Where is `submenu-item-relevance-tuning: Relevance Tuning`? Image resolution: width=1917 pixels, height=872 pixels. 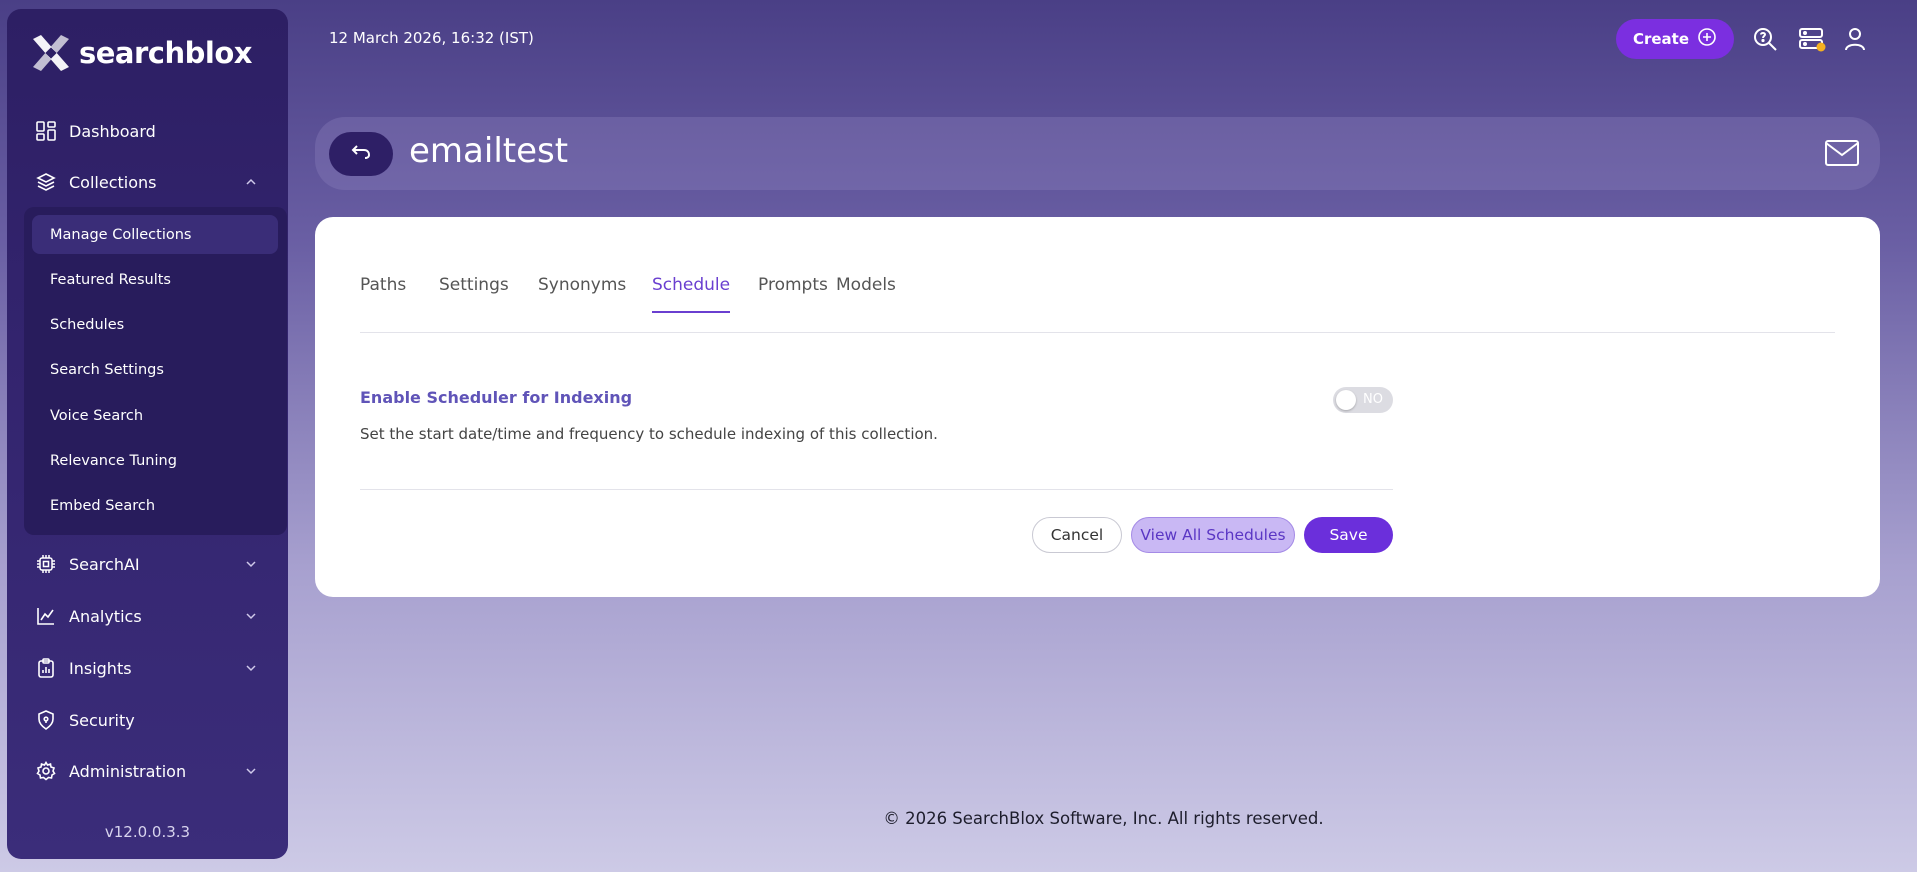 submenu-item-relevance-tuning: Relevance Tuning is located at coordinates (155, 460).